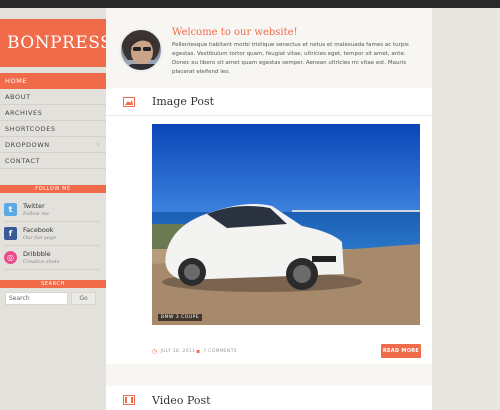  I want to click on right-gutter, so click(466, 209).